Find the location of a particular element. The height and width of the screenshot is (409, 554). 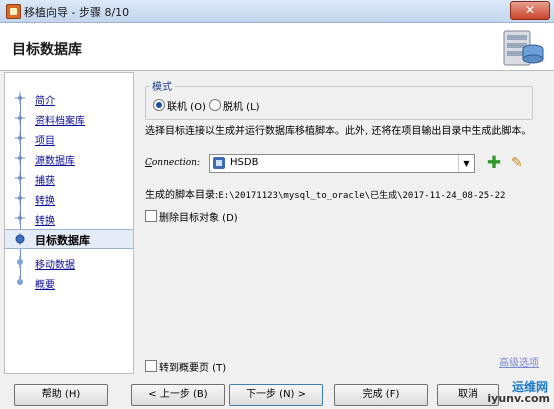

step-label: 目标数据库 is located at coordinates (62, 240).